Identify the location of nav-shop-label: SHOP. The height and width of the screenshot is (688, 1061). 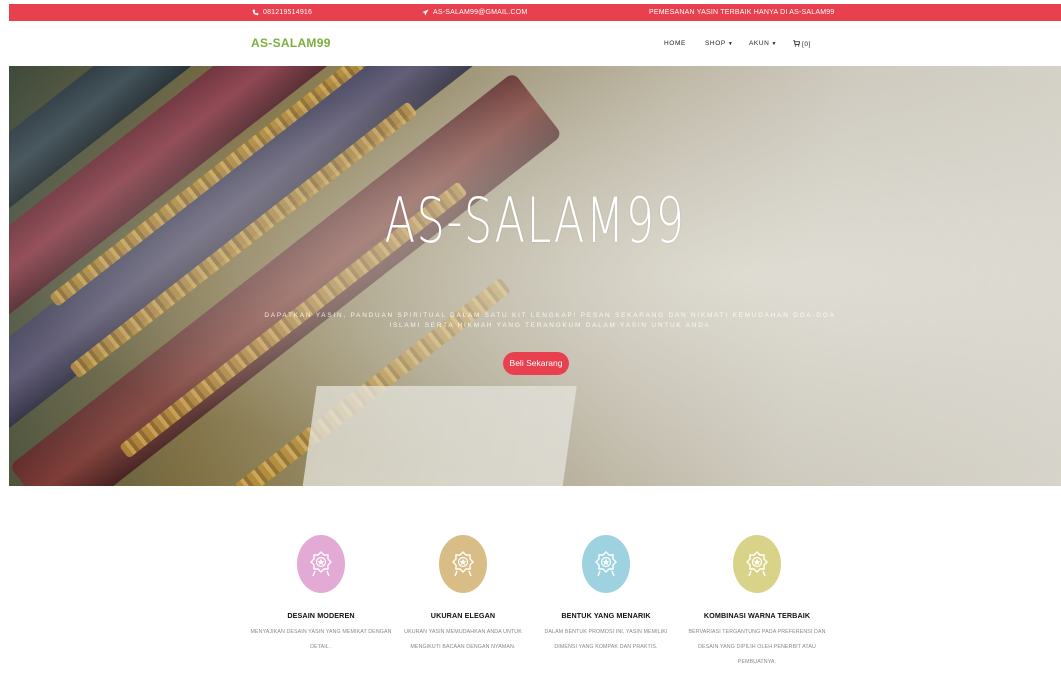
(715, 43).